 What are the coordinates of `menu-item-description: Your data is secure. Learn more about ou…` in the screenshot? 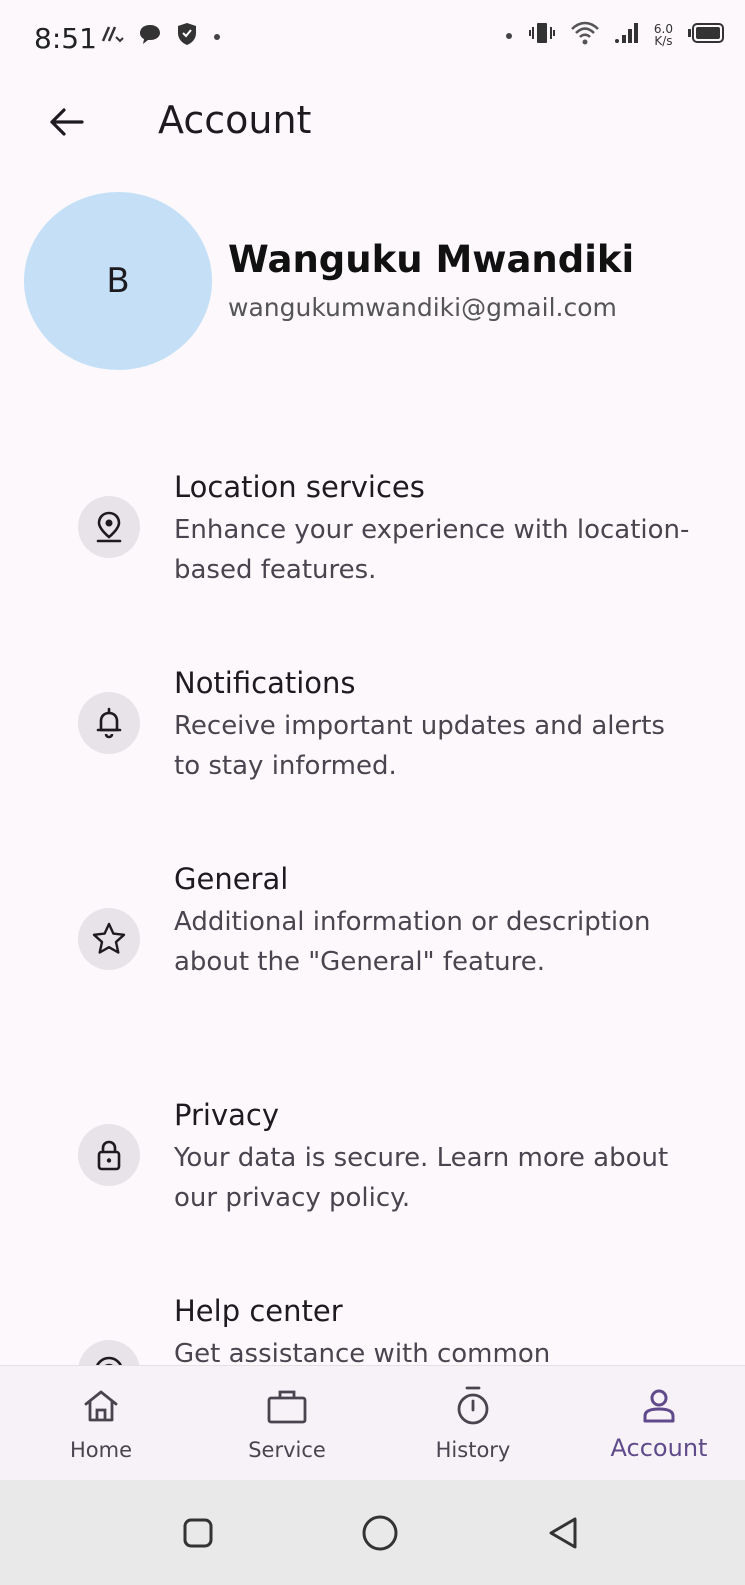 It's located at (421, 1178).